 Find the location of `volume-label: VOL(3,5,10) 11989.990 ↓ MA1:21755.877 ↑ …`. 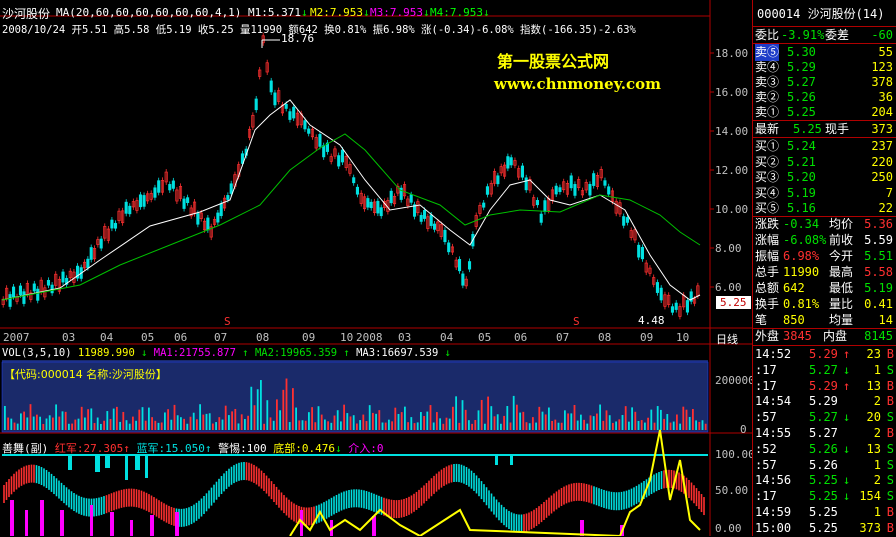

volume-label: VOL(3,5,10) 11989.990 ↓ MA1:21755.877 ↑ … is located at coordinates (226, 353).